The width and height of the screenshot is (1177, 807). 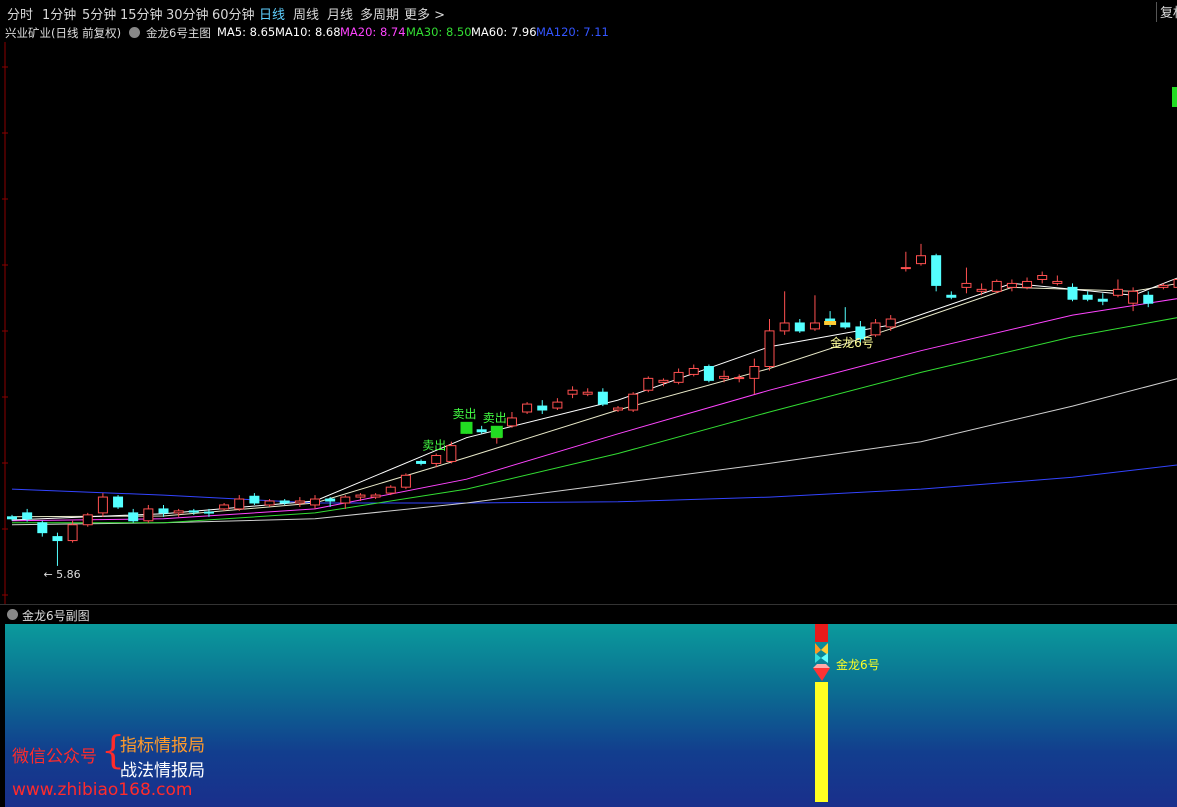 I want to click on period-tab: 月线, so click(x=340, y=13).